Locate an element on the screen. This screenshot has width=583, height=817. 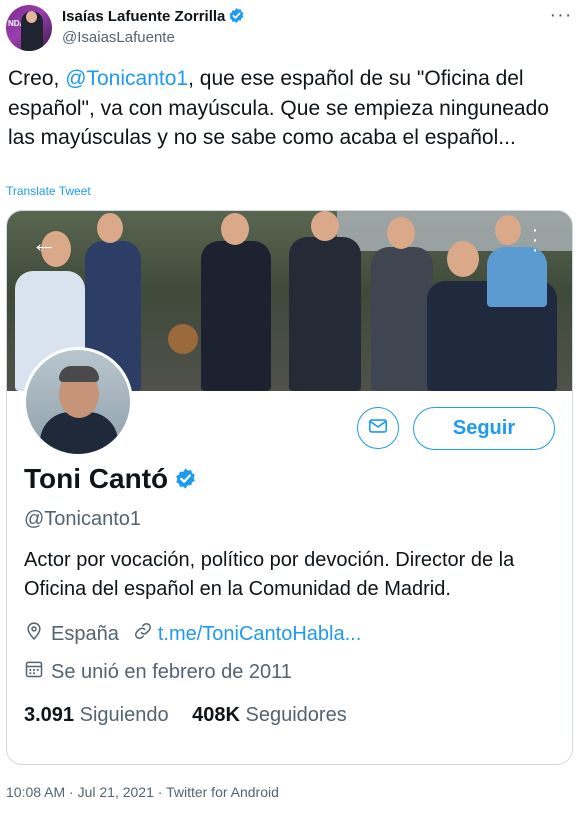
tweet-text-start: Creo, is located at coordinates (37, 78).